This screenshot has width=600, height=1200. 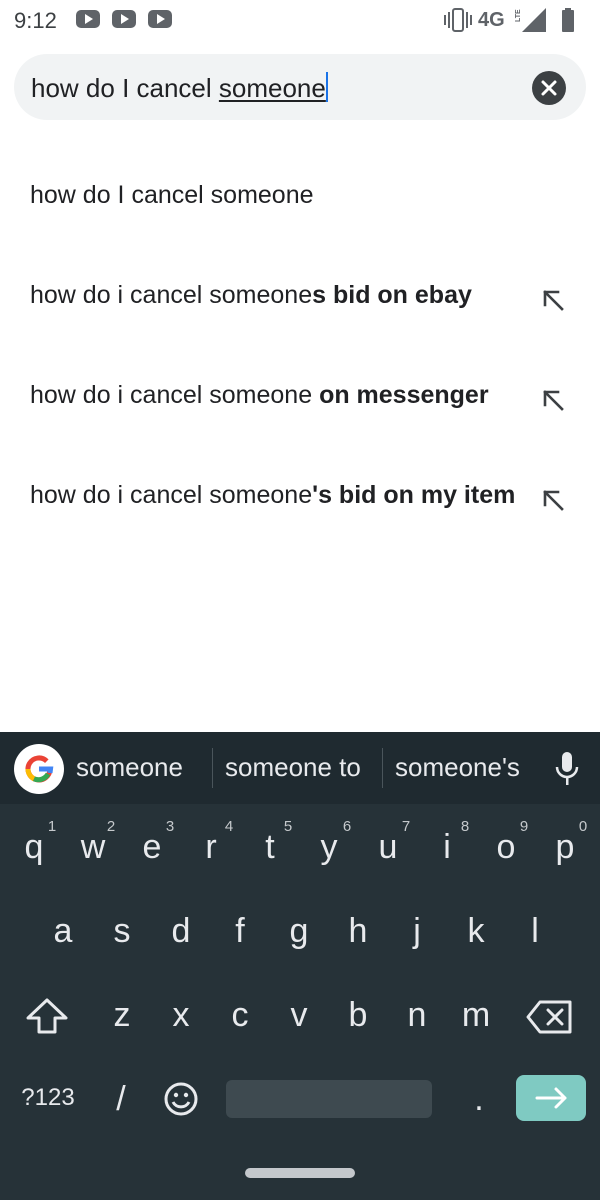 I want to click on suggestion-text: how do i cancel someones bid on ebay, so click(x=251, y=295).